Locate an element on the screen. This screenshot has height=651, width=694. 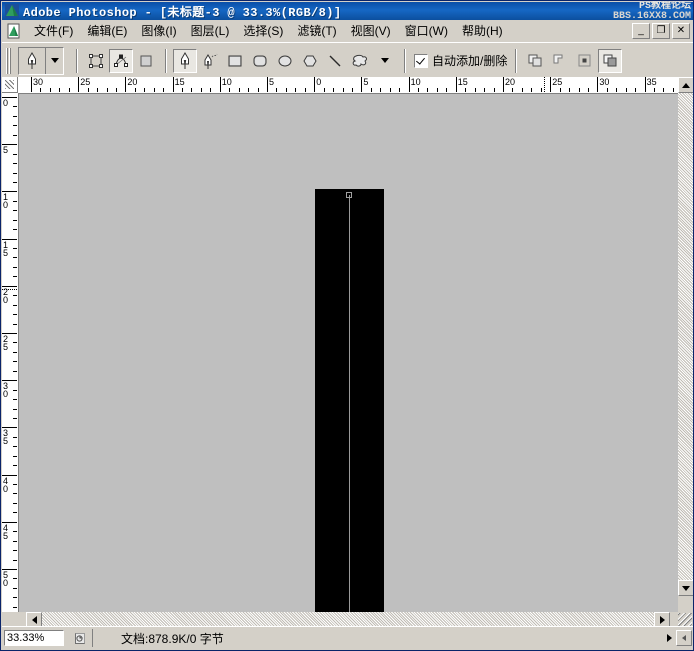
auto-add-delete-checkbox is located at coordinates (421, 60).